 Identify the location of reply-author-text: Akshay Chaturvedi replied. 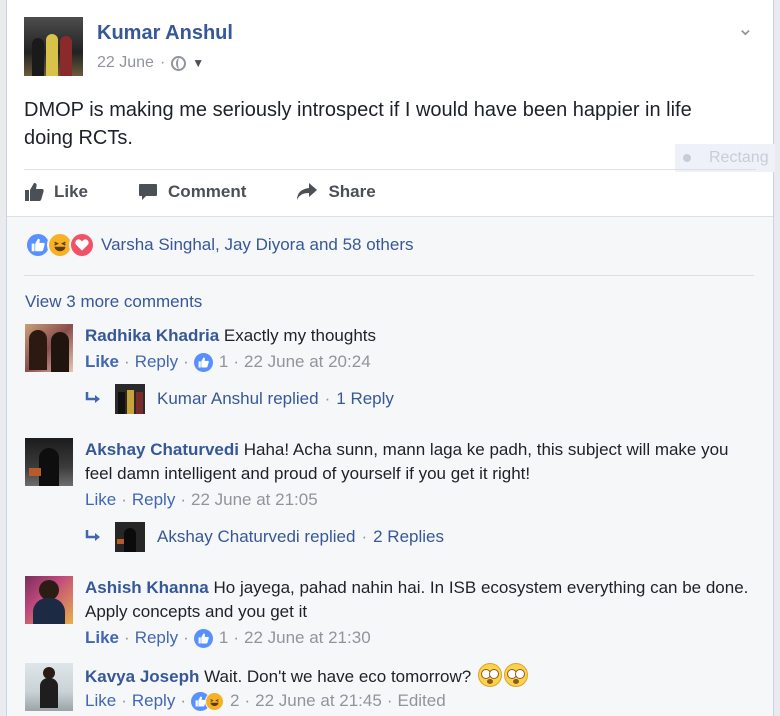
(256, 537).